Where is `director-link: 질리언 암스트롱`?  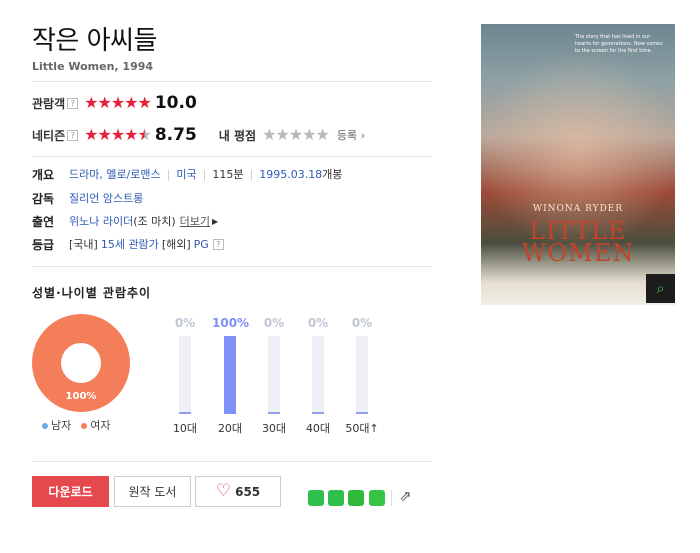
director-link: 질리언 암스트롱 is located at coordinates (106, 198).